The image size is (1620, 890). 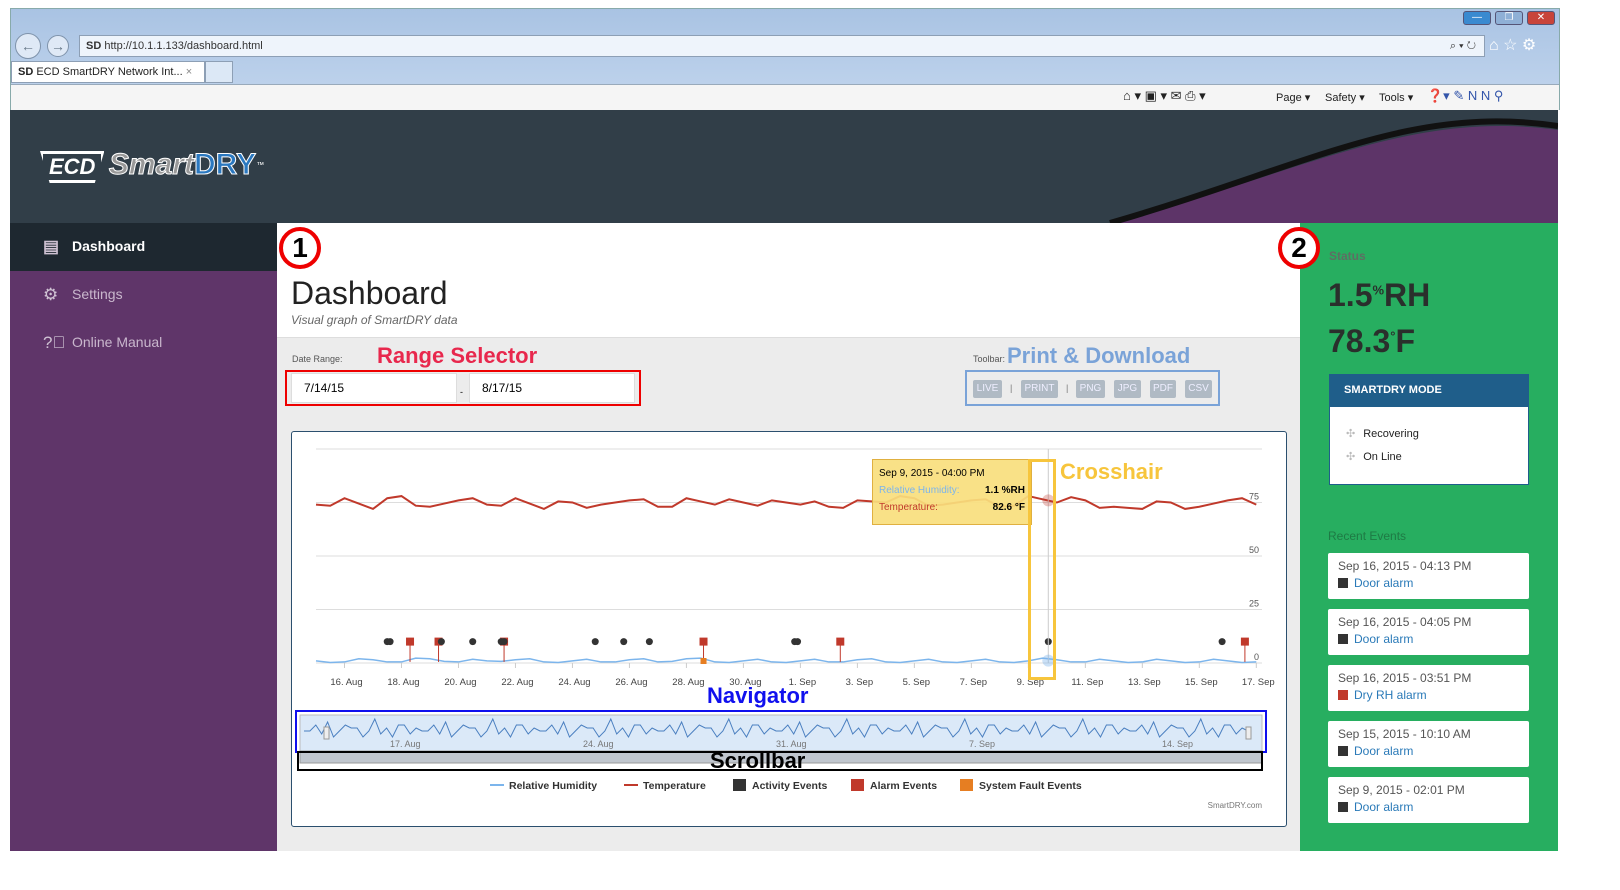 I want to click on command-icons: ⌂ ▾ ▣ ▾ ✉ ⎙ ▾, so click(x=1164, y=96).